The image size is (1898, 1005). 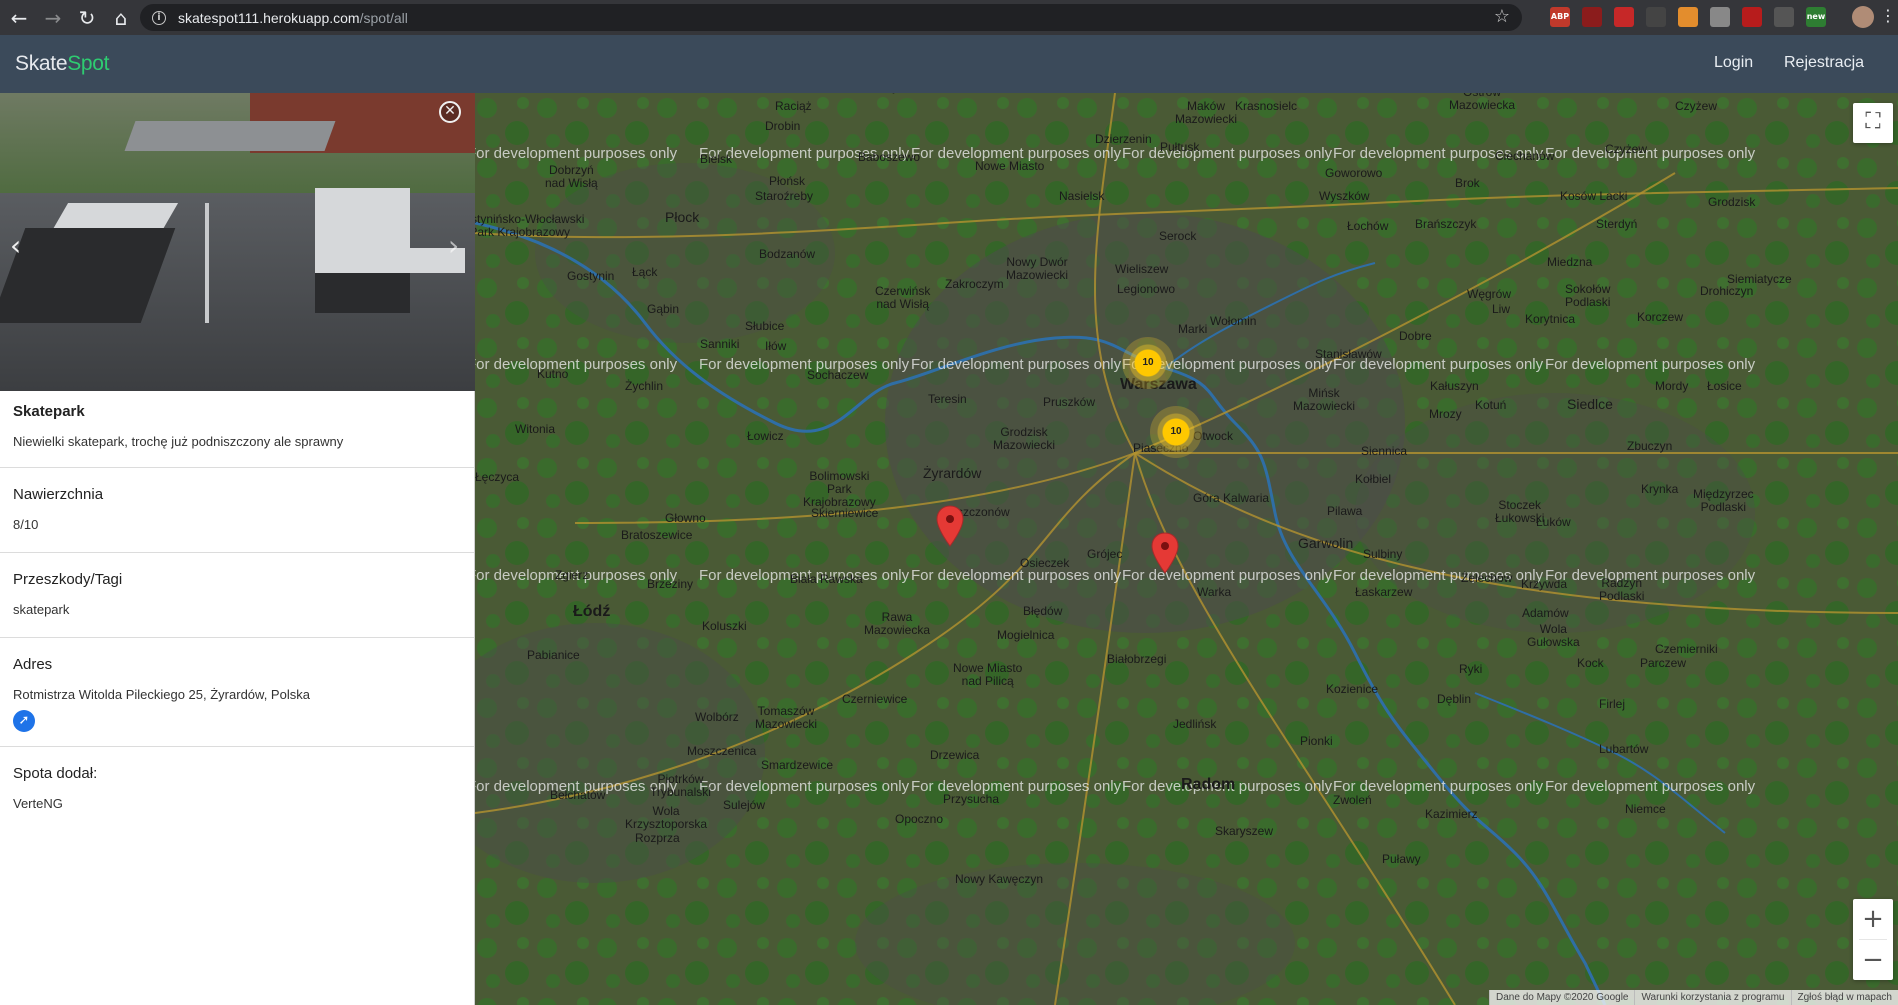 What do you see at coordinates (19, 18) in the screenshot?
I see `back-arrow-icon: ←` at bounding box center [19, 18].